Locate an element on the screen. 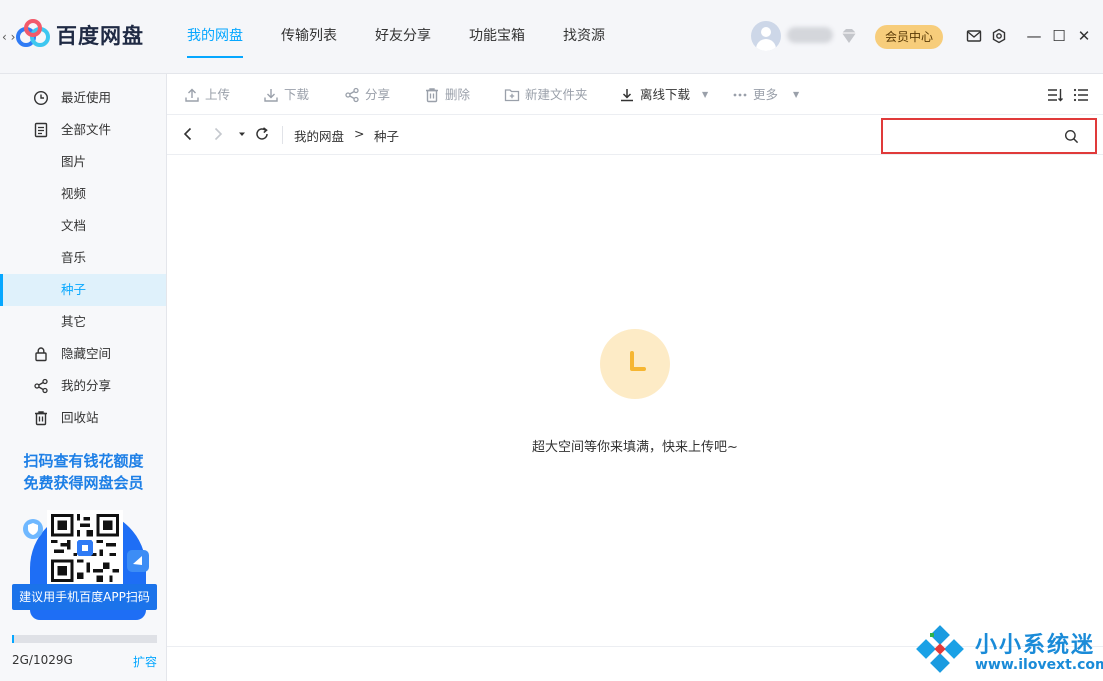 This screenshot has height=681, width=1103. qr-pattern-icon is located at coordinates (85, 548).